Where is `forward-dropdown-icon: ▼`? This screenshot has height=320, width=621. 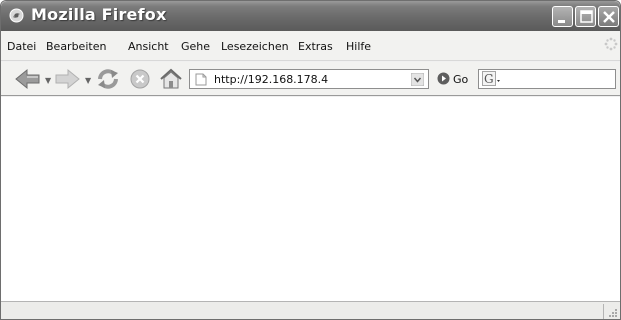
forward-dropdown-icon: ▼ is located at coordinates (88, 80).